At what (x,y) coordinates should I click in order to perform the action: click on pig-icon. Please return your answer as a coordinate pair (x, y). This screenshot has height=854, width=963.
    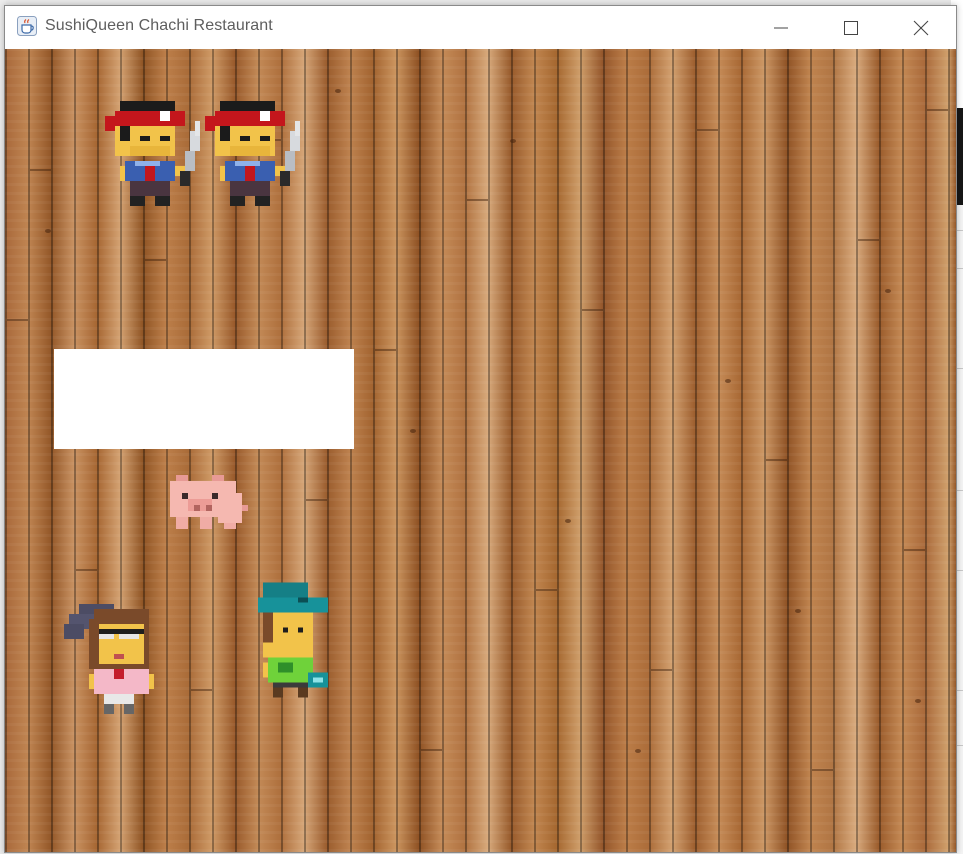
    Looking at the image, I should click on (209, 507).